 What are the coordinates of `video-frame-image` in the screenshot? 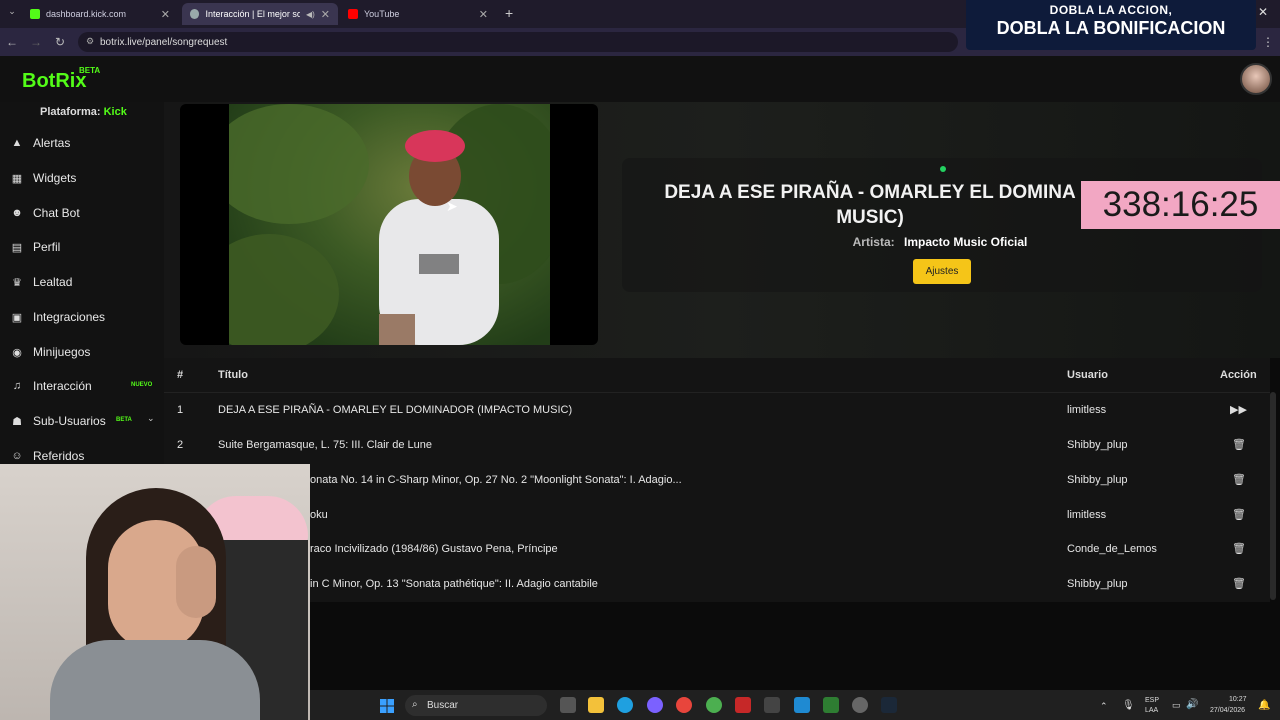 It's located at (384, 224).